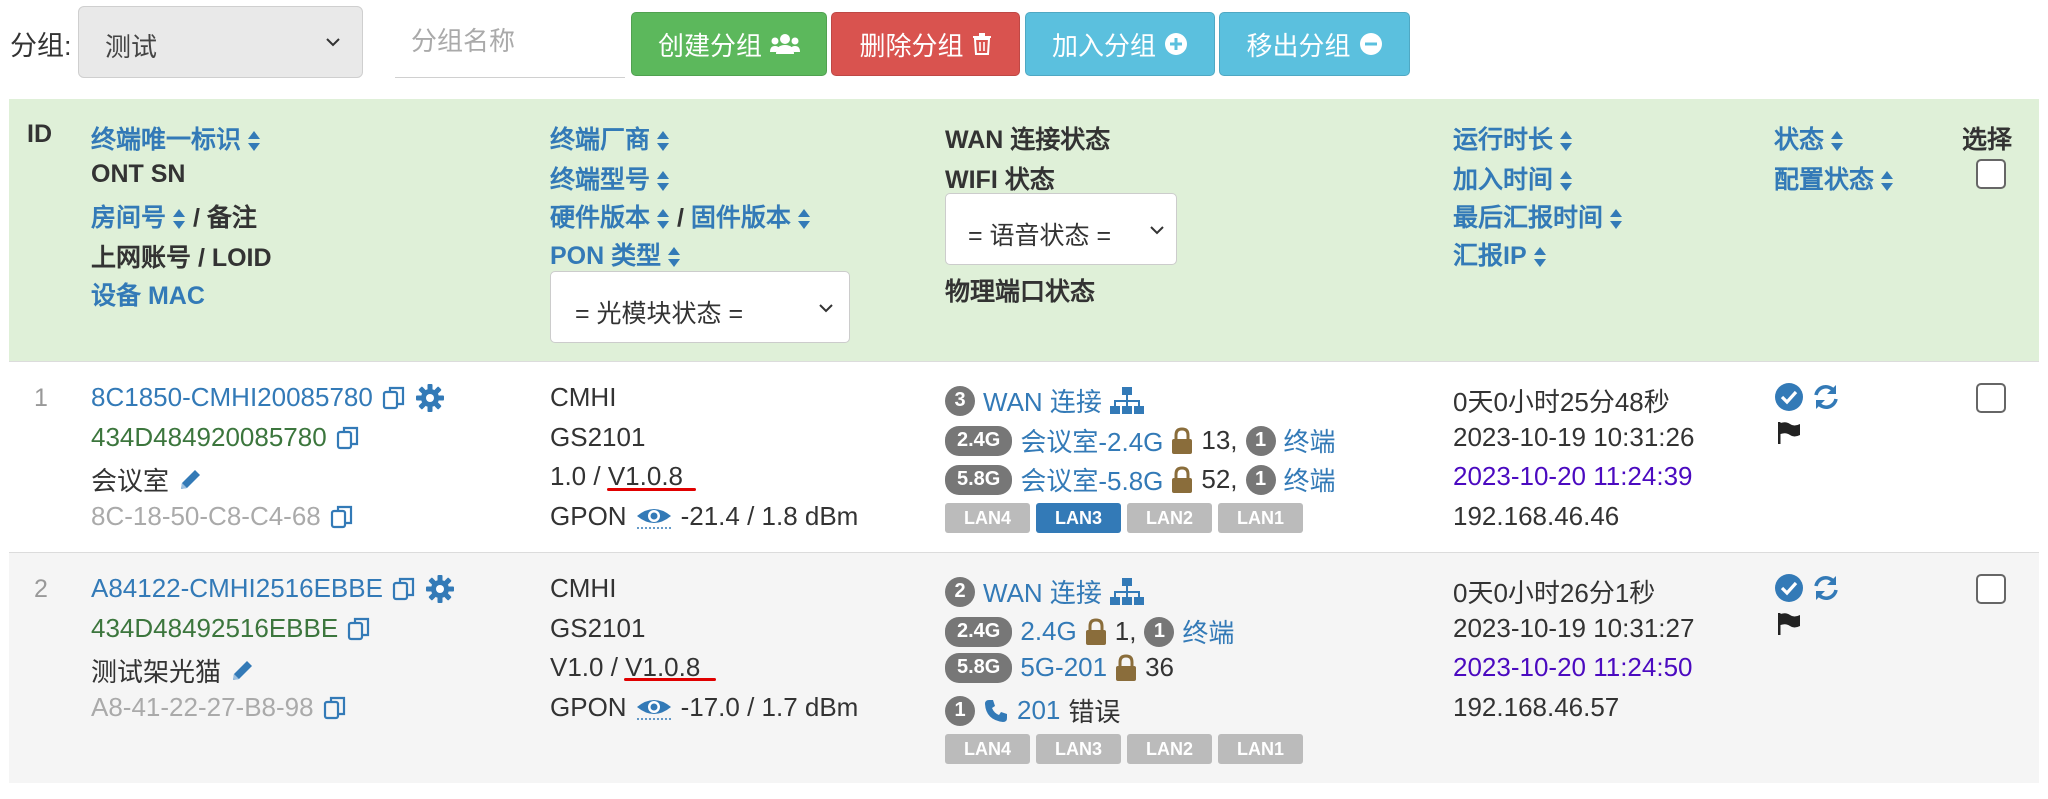 This screenshot has width=2048, height=799. I want to click on voice-count-badge: 1, so click(960, 710).